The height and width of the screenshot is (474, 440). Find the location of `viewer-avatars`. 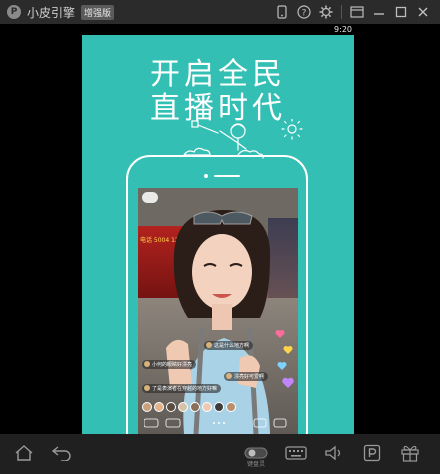

viewer-avatars is located at coordinates (189, 407).